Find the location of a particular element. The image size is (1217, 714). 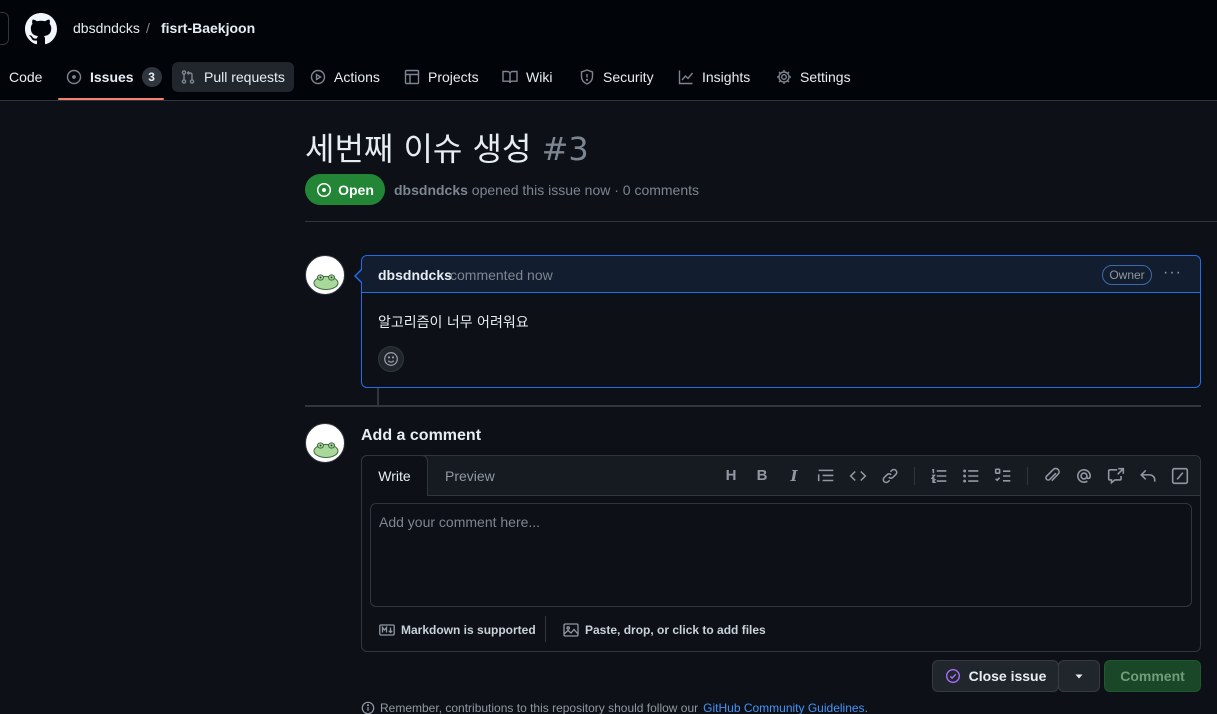

markdown-note: Markdown is supported is located at coordinates (468, 630).